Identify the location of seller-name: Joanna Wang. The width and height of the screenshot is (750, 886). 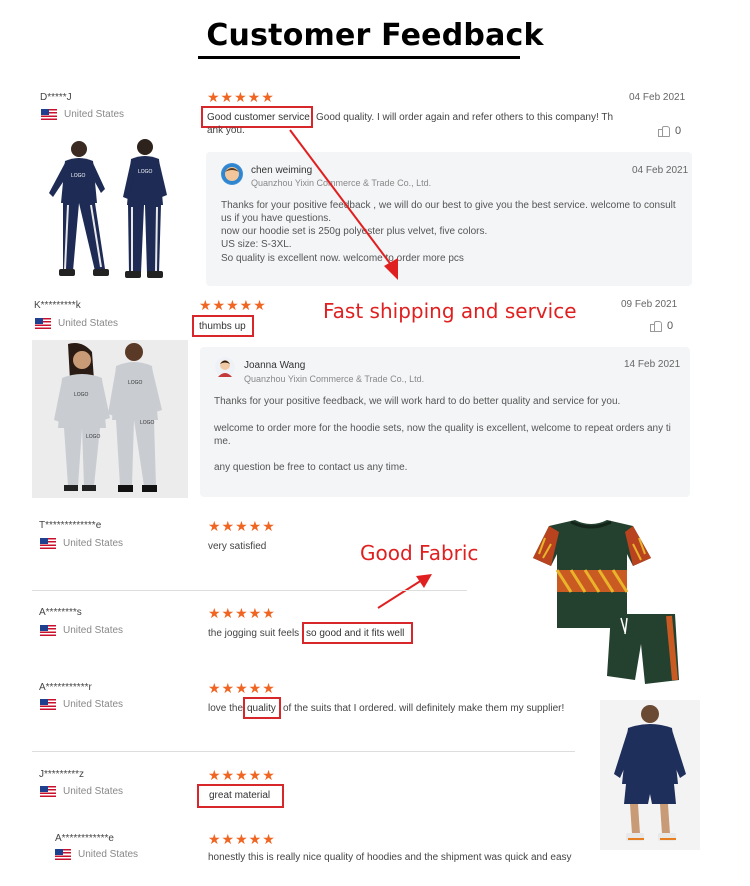
(275, 365).